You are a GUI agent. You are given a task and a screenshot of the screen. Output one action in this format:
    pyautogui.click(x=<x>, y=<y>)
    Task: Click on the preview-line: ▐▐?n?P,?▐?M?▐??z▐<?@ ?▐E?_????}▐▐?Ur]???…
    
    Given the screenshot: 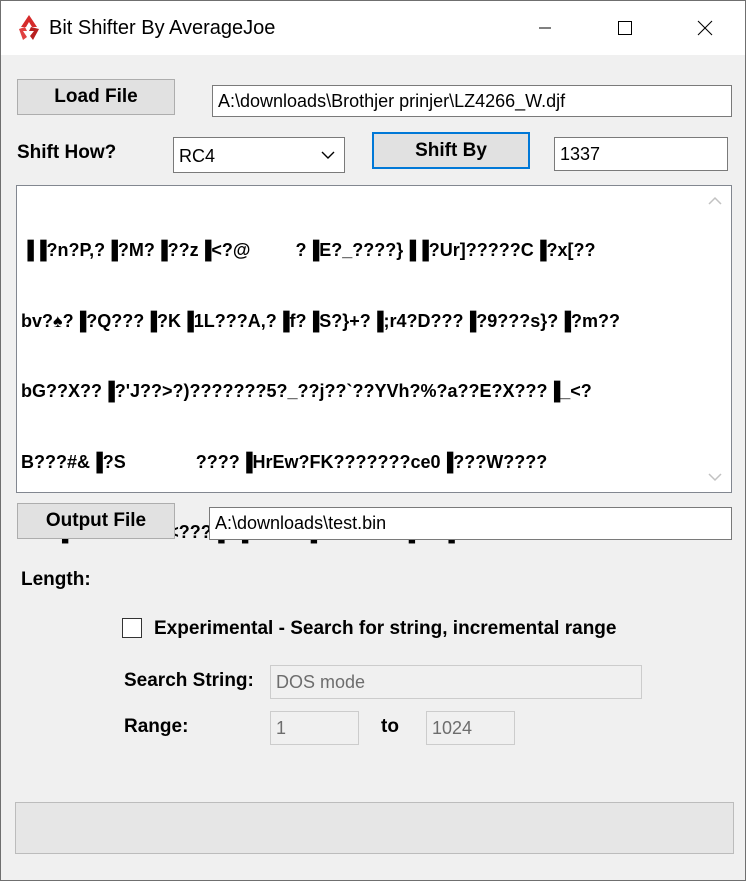 What is the action you would take?
    pyautogui.click(x=308, y=250)
    